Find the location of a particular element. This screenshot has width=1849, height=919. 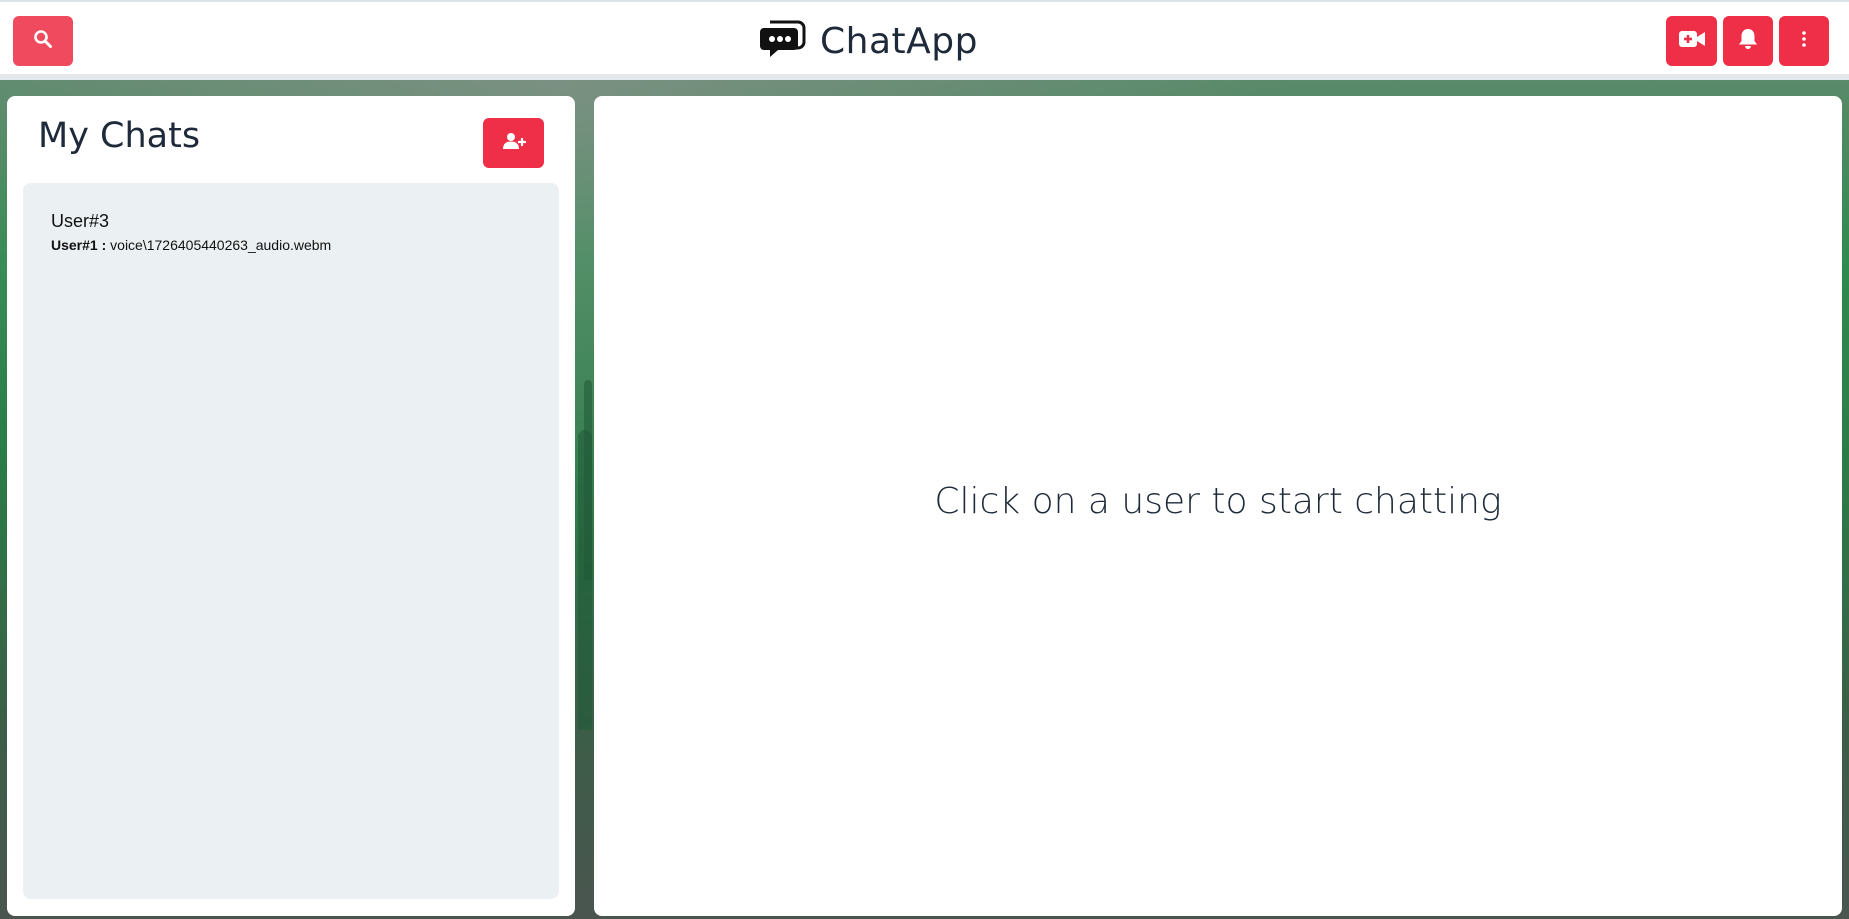

chat-name: User#3 is located at coordinates (80, 221).